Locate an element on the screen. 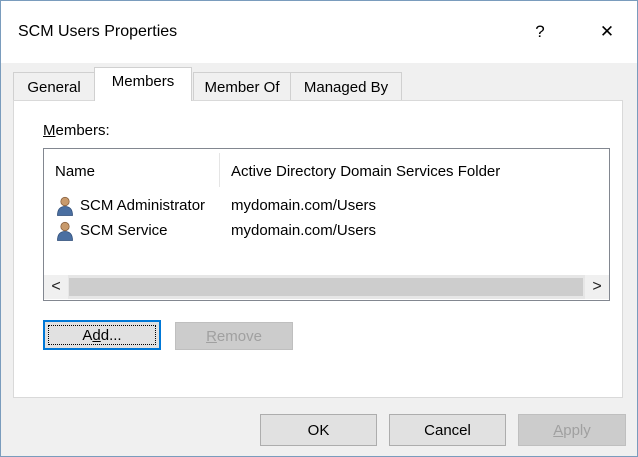 The image size is (638, 457). tab-members: Members is located at coordinates (143, 84).